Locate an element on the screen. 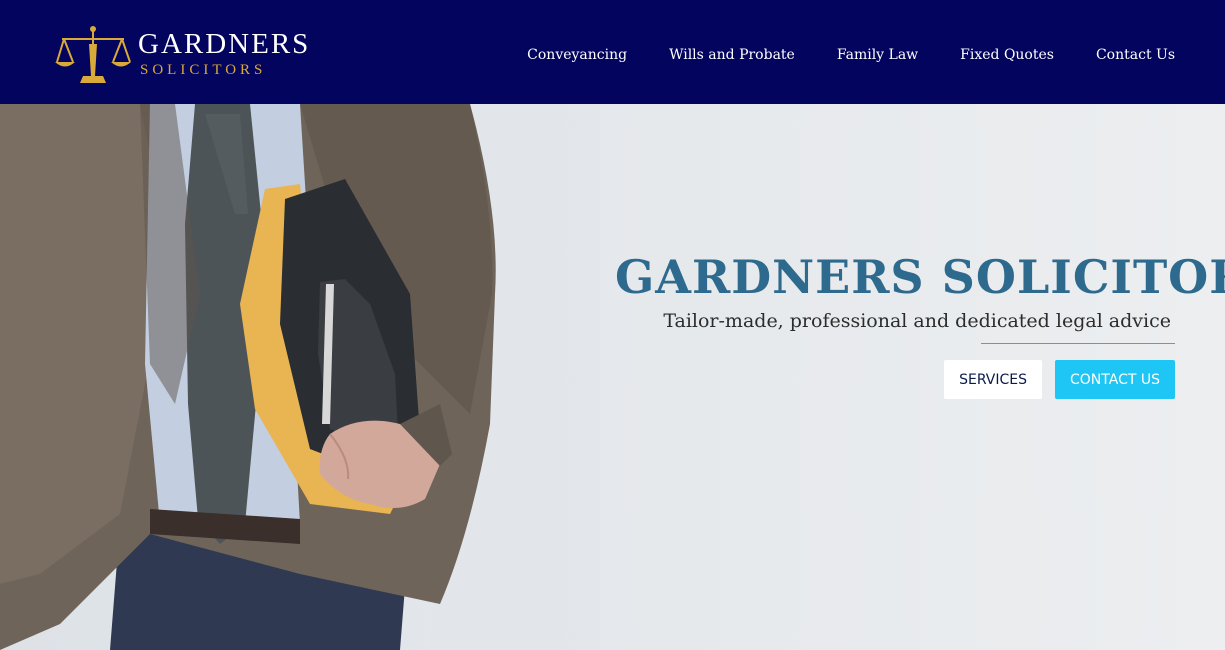 The height and width of the screenshot is (650, 1225). nav-item-conveyancing: Conveyancing is located at coordinates (577, 55).